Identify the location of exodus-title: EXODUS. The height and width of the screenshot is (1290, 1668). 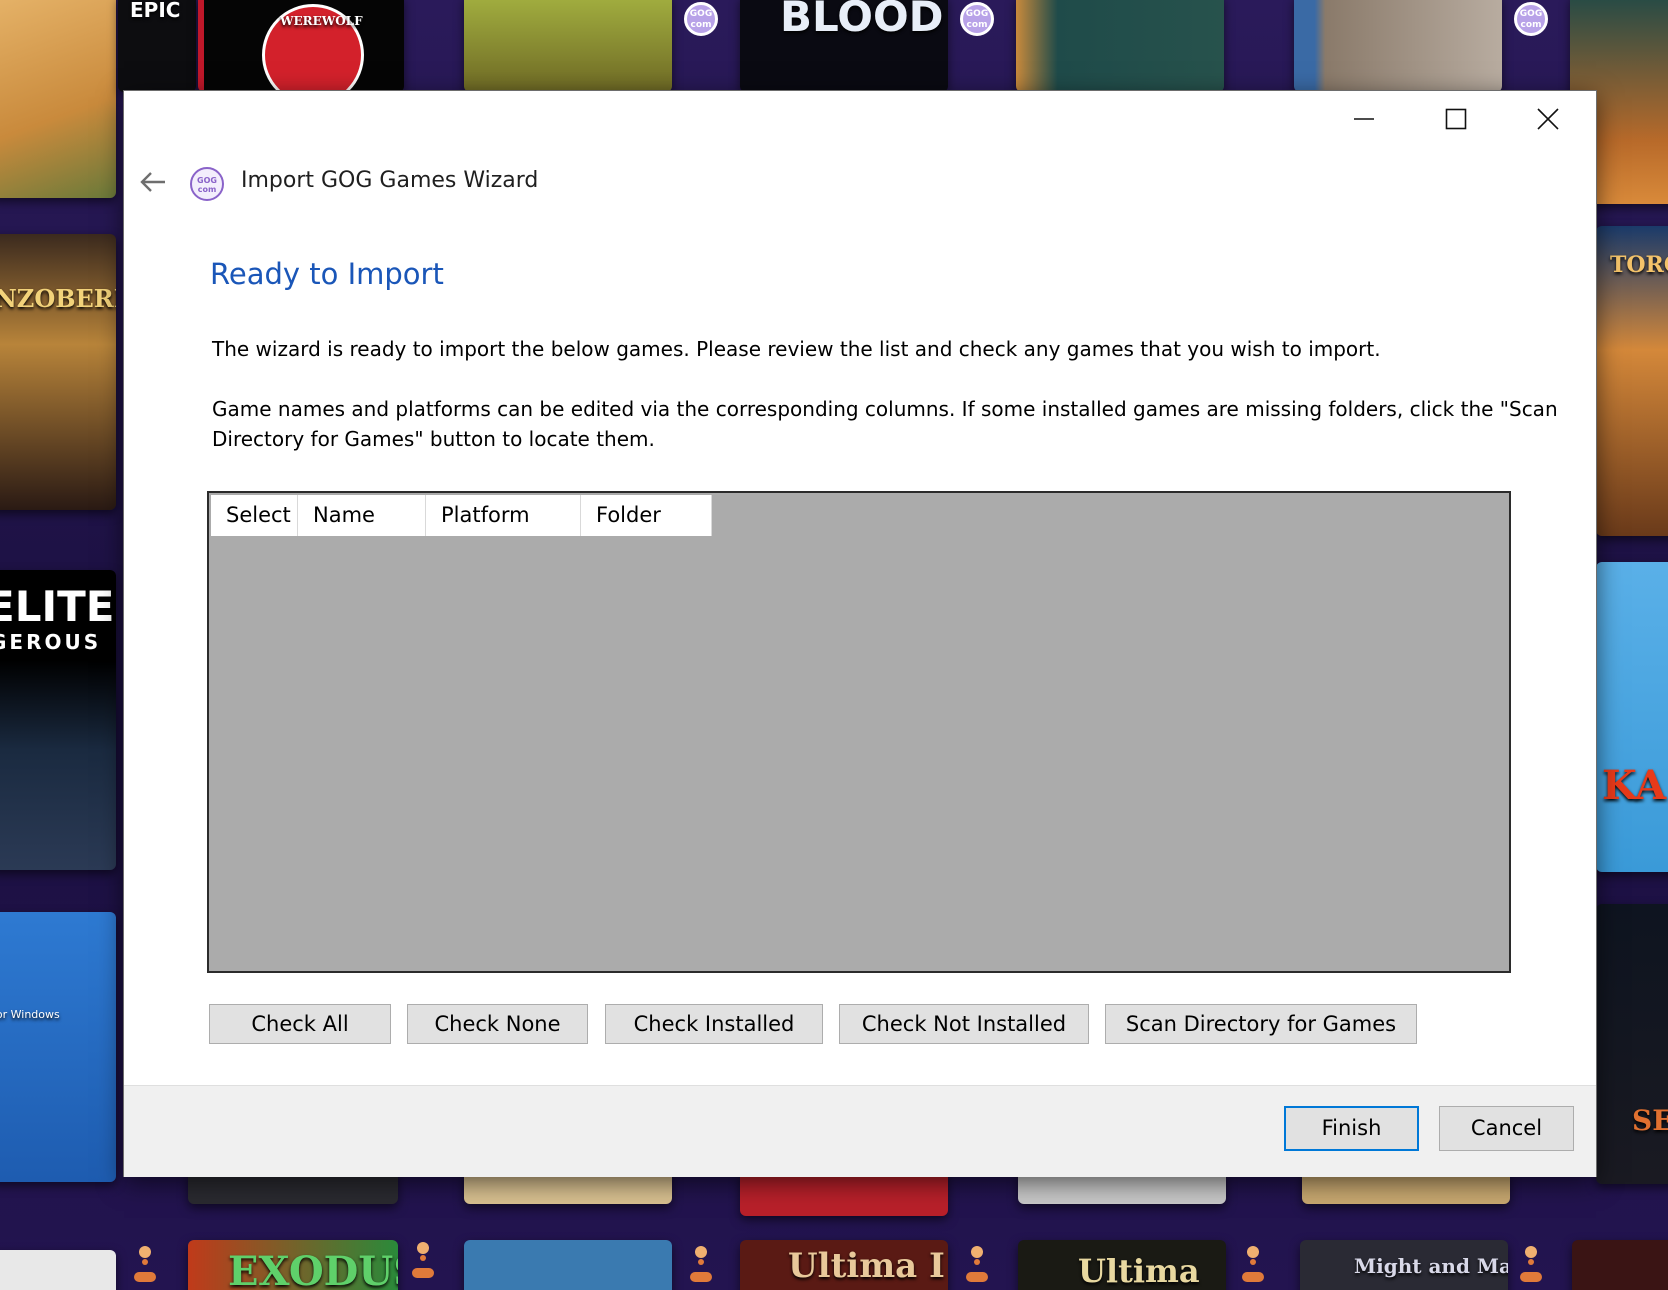
(313, 1269).